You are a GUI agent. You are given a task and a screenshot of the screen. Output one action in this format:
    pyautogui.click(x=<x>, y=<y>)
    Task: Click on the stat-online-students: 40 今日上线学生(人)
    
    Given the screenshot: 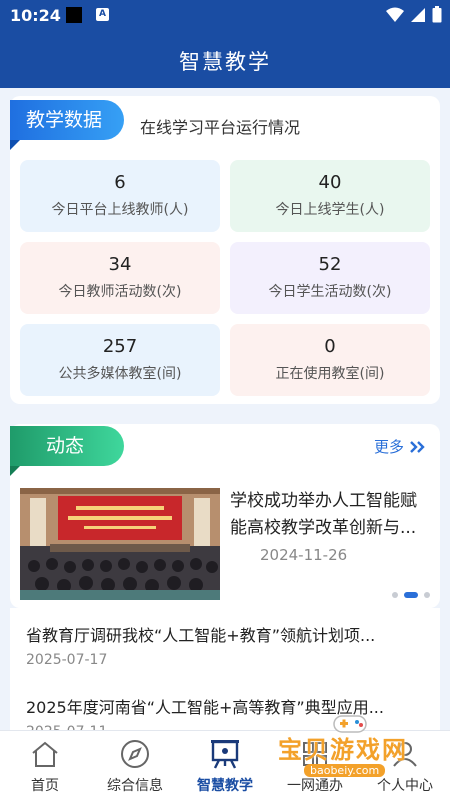 What is the action you would take?
    pyautogui.click(x=330, y=196)
    